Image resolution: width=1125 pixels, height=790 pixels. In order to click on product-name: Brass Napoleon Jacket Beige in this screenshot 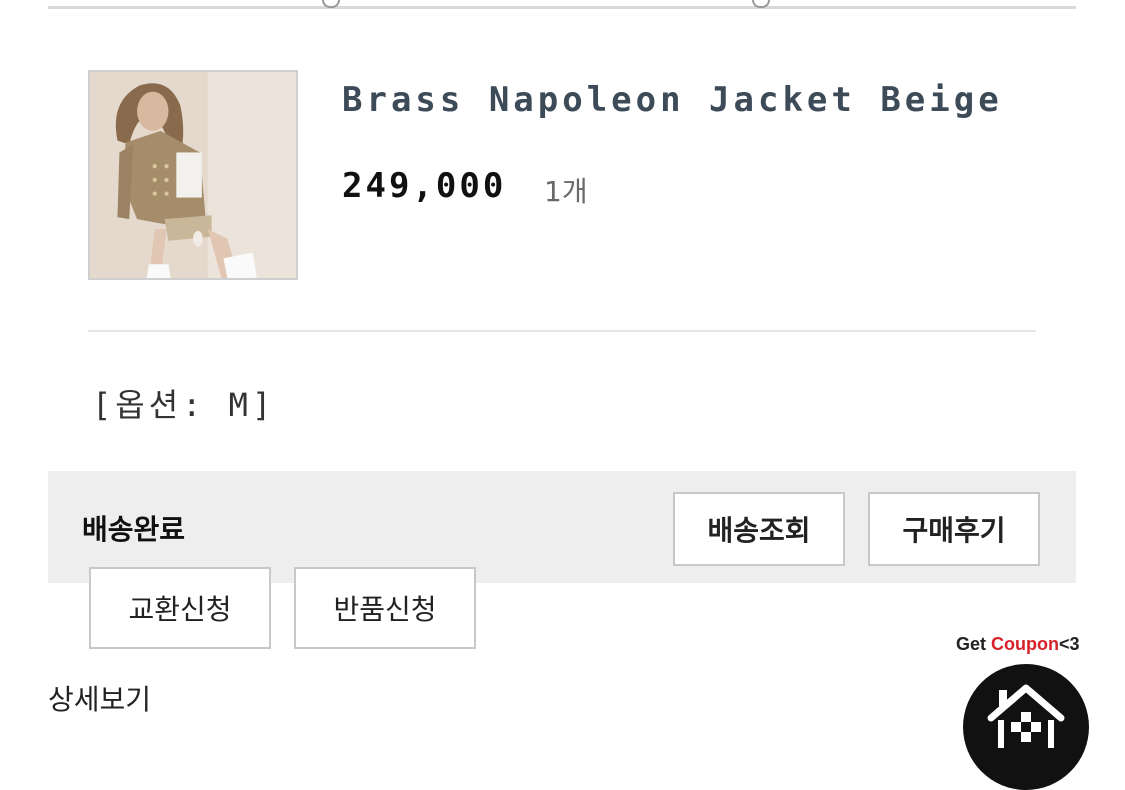, I will do `click(672, 100)`.